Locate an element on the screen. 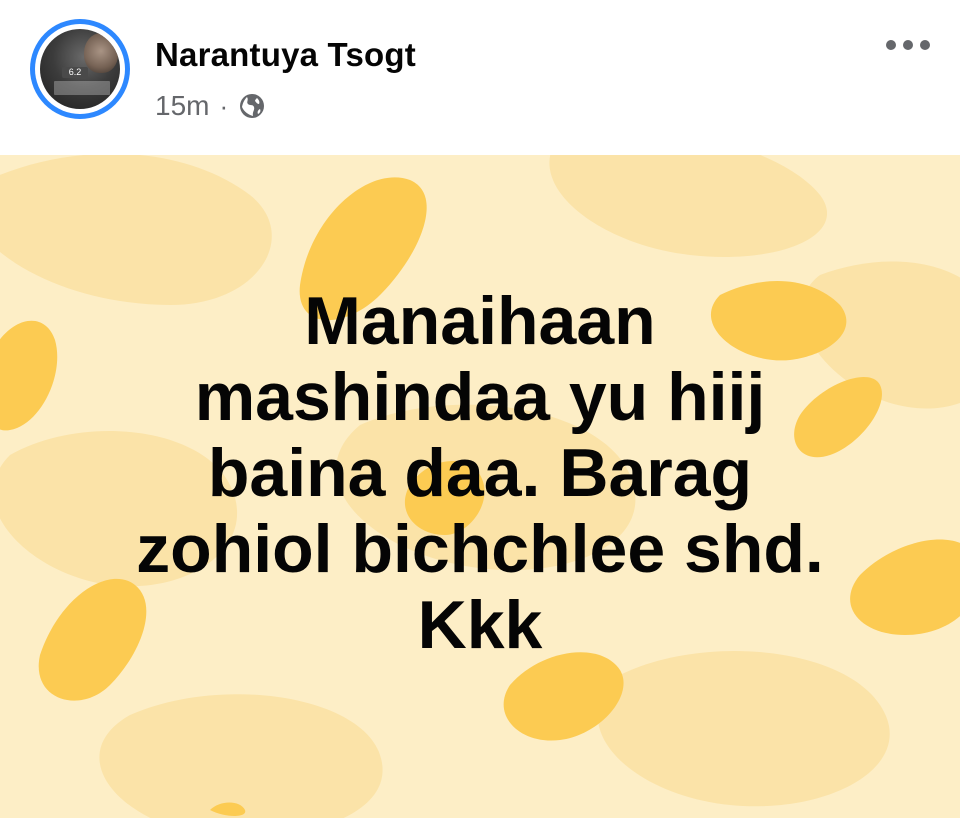  author-name: Narantuya Tsogt is located at coordinates (285, 55).